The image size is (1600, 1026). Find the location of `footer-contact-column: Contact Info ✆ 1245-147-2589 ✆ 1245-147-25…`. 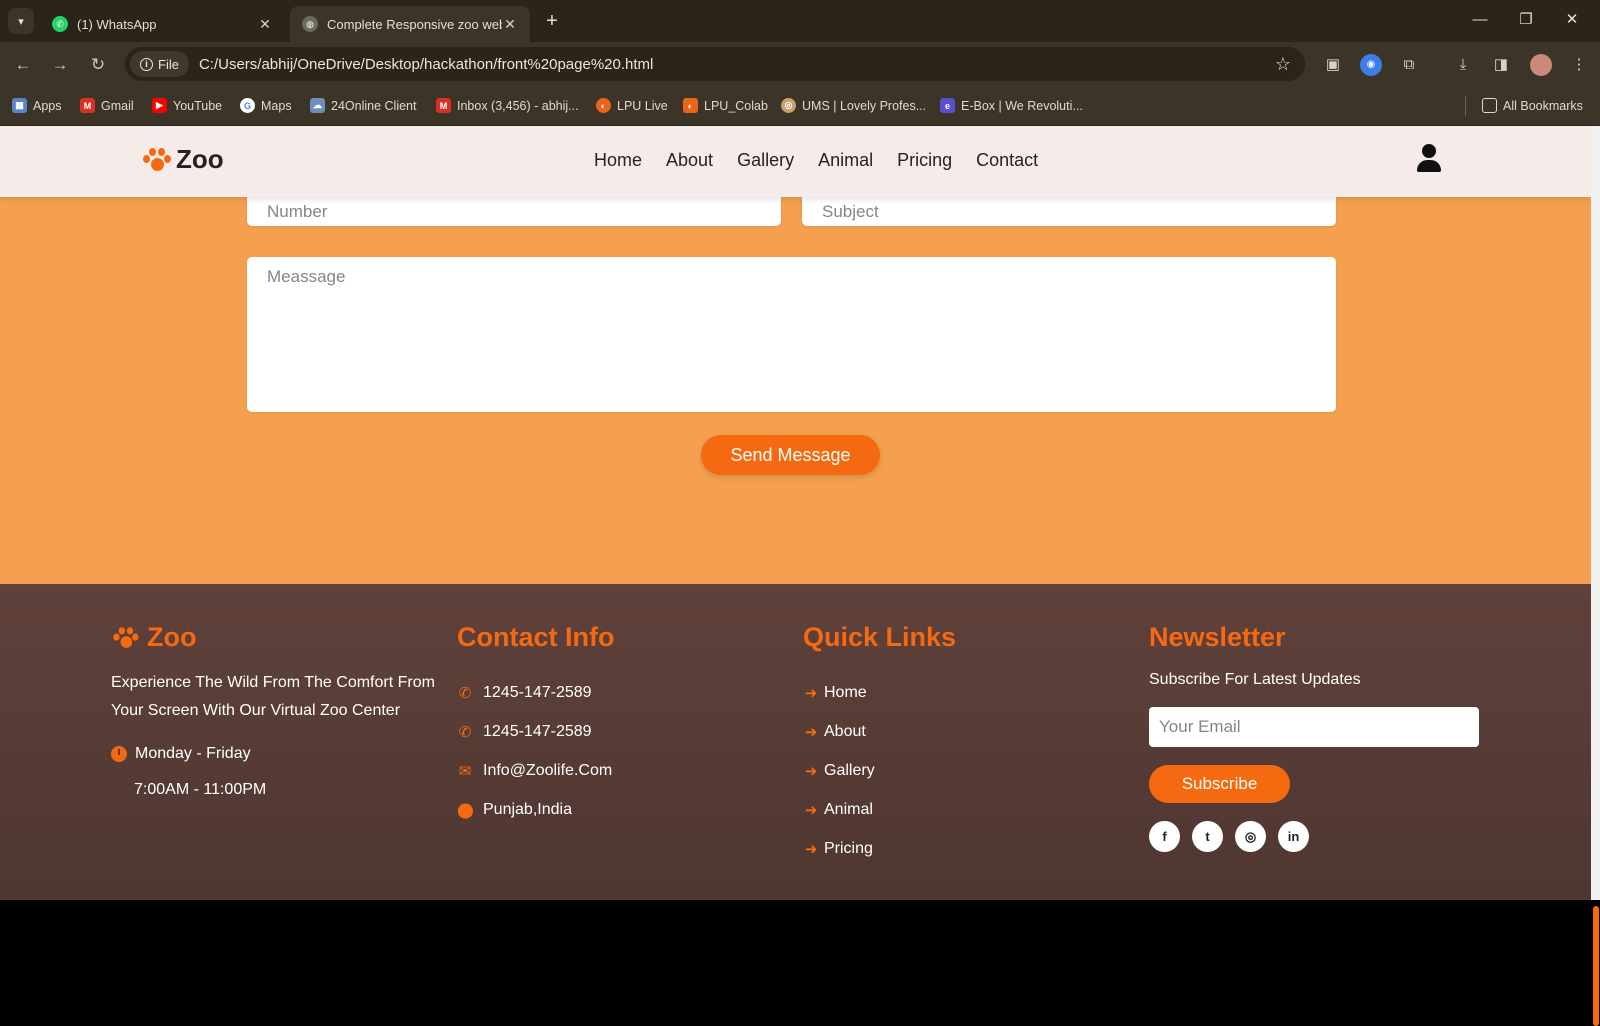

footer-contact-column: Contact Info ✆ 1245-147-2589 ✆ 1245-147-25… is located at coordinates (535, 725).